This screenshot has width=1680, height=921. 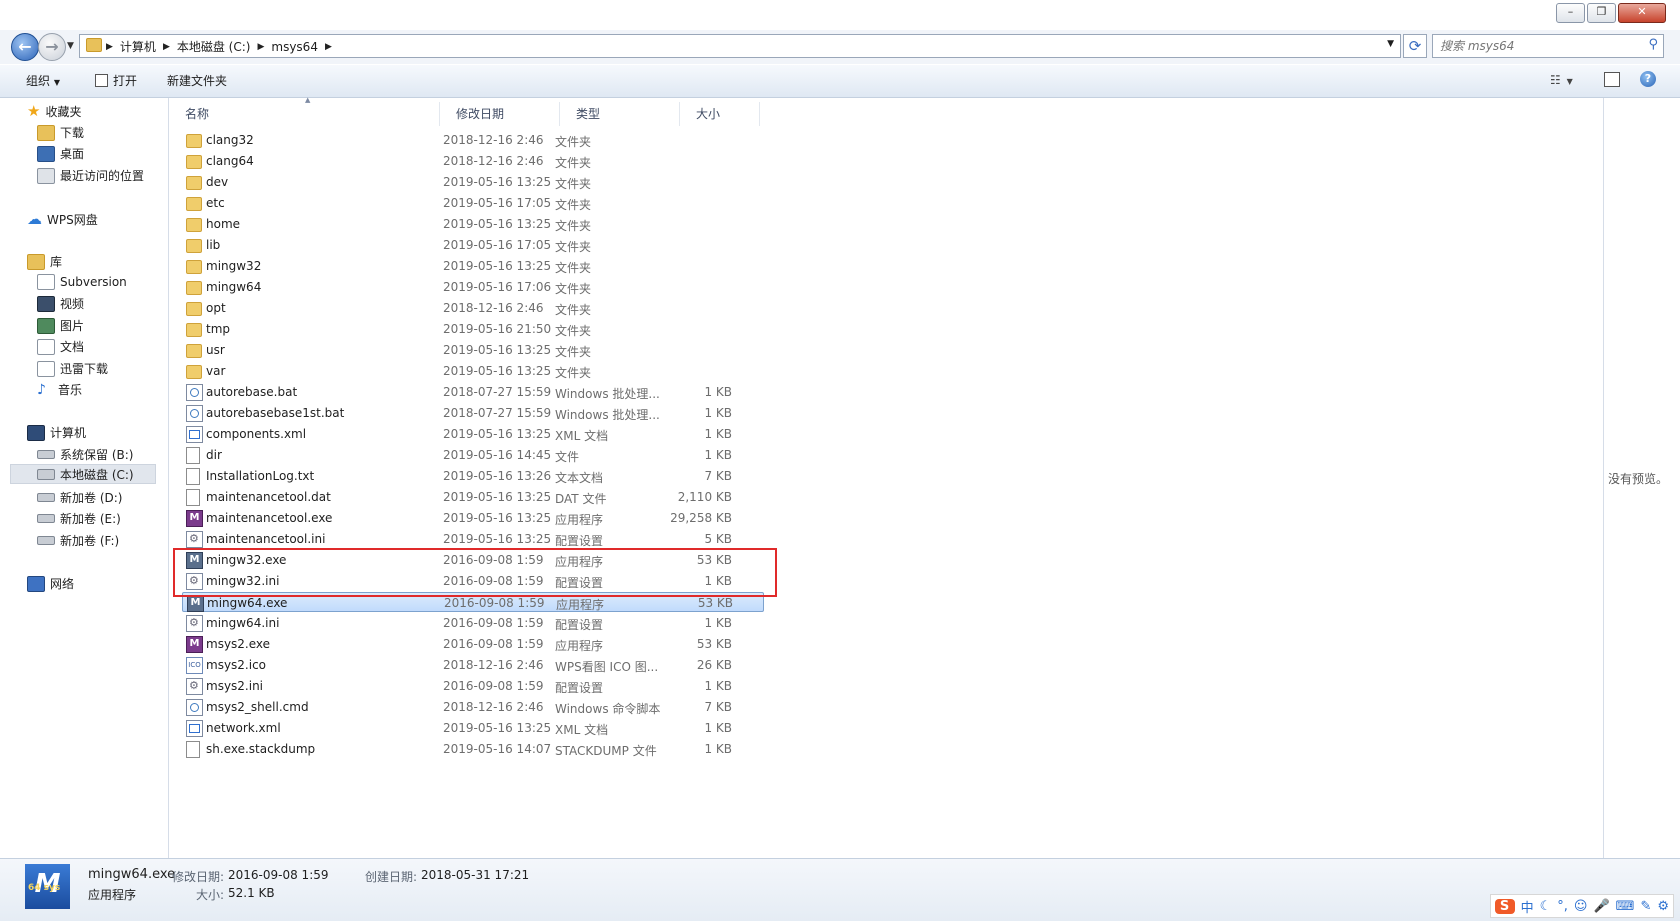 What do you see at coordinates (1612, 79) in the screenshot?
I see `preview-pane-icon` at bounding box center [1612, 79].